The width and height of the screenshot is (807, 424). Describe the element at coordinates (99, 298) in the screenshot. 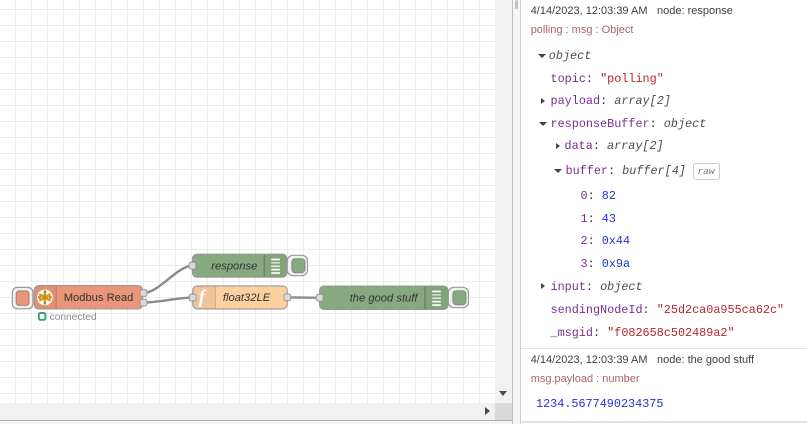

I see `svg-text: Modbus Read` at that location.